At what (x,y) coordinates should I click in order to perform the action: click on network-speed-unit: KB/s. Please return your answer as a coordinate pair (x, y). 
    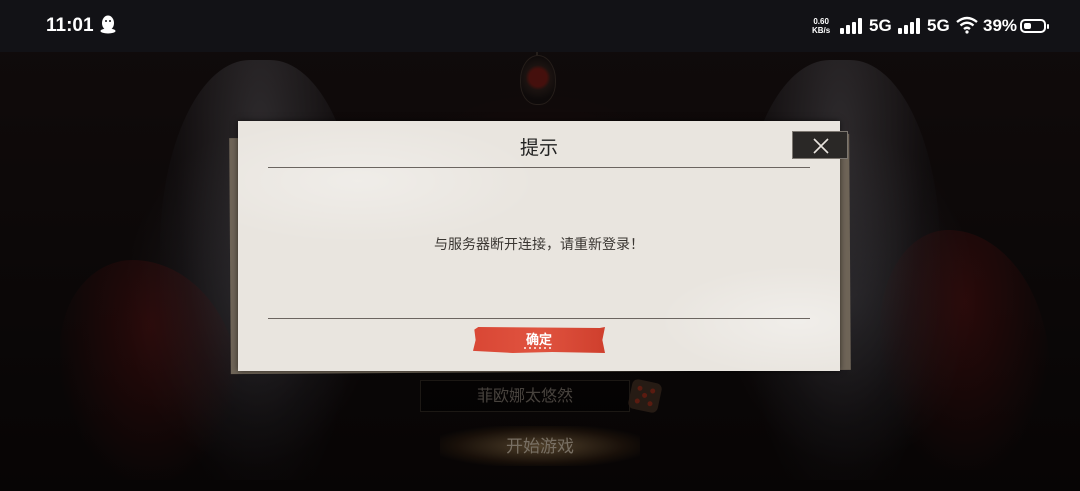
    Looking at the image, I should click on (821, 30).